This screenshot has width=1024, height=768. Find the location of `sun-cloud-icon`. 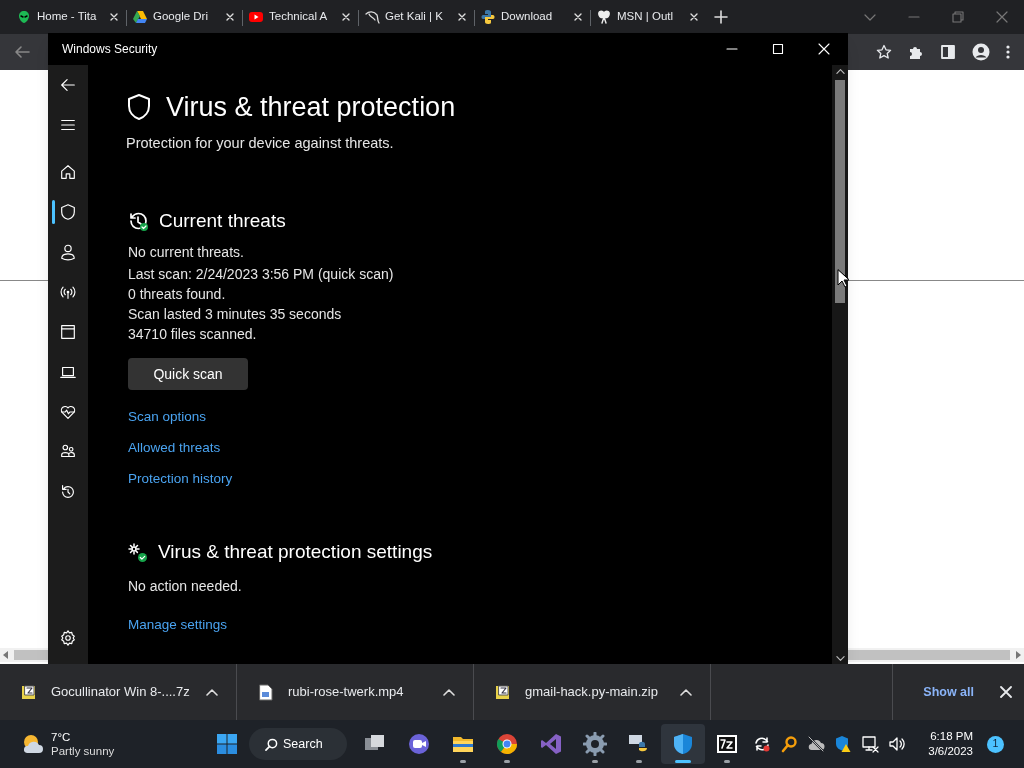

sun-cloud-icon is located at coordinates (33, 744).